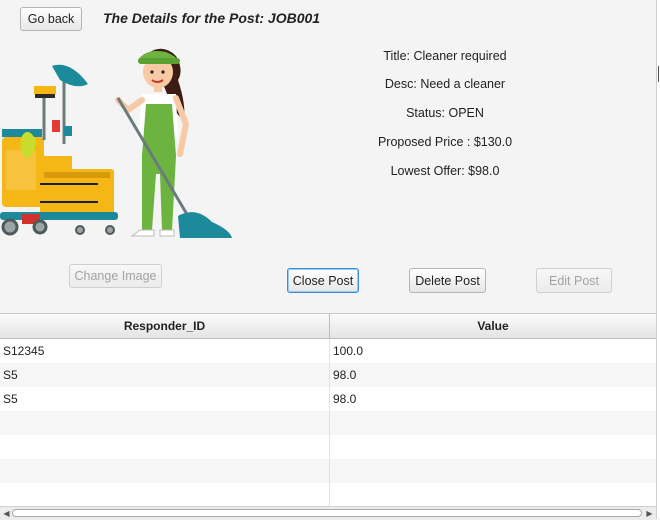 This screenshot has width=660, height=520. What do you see at coordinates (212, 18) in the screenshot?
I see `page-title: The Details for the Post: JOB001` at bounding box center [212, 18].